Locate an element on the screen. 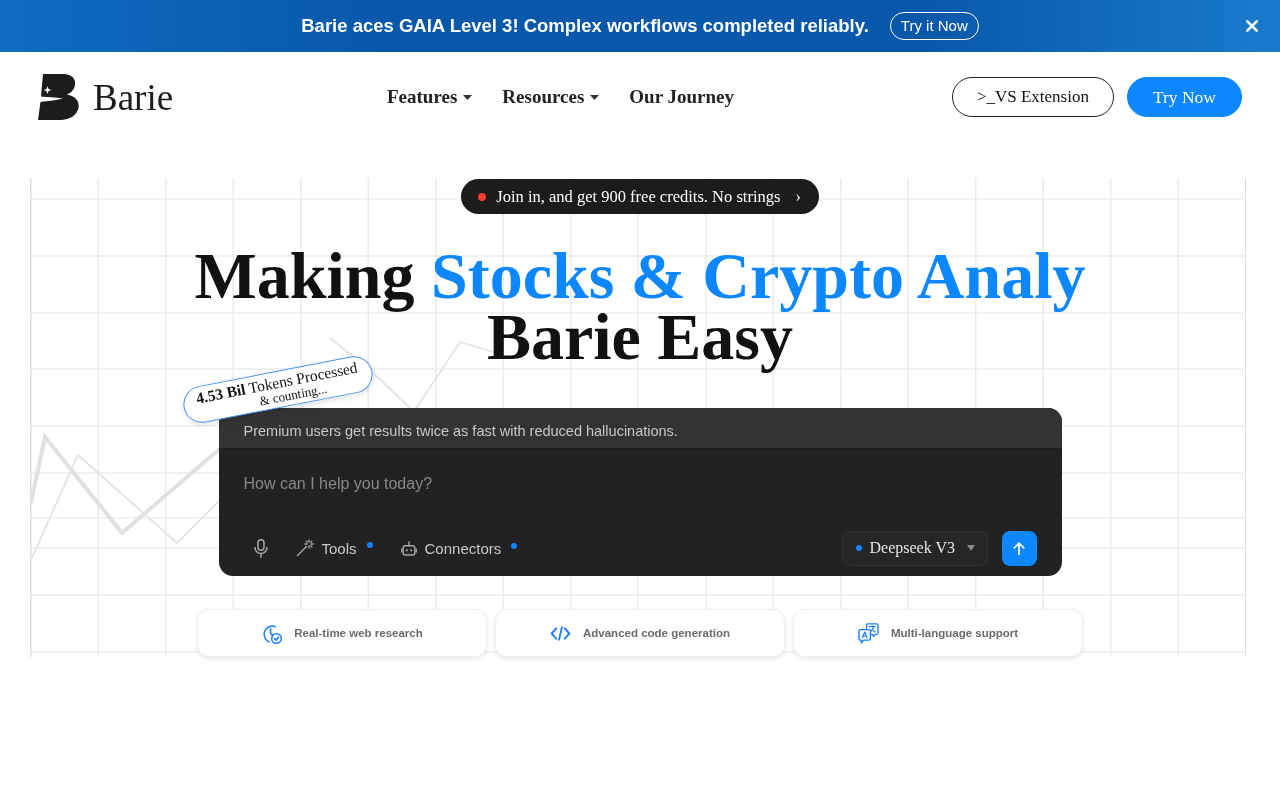 The image size is (1280, 800). send-button is located at coordinates (1019, 548).